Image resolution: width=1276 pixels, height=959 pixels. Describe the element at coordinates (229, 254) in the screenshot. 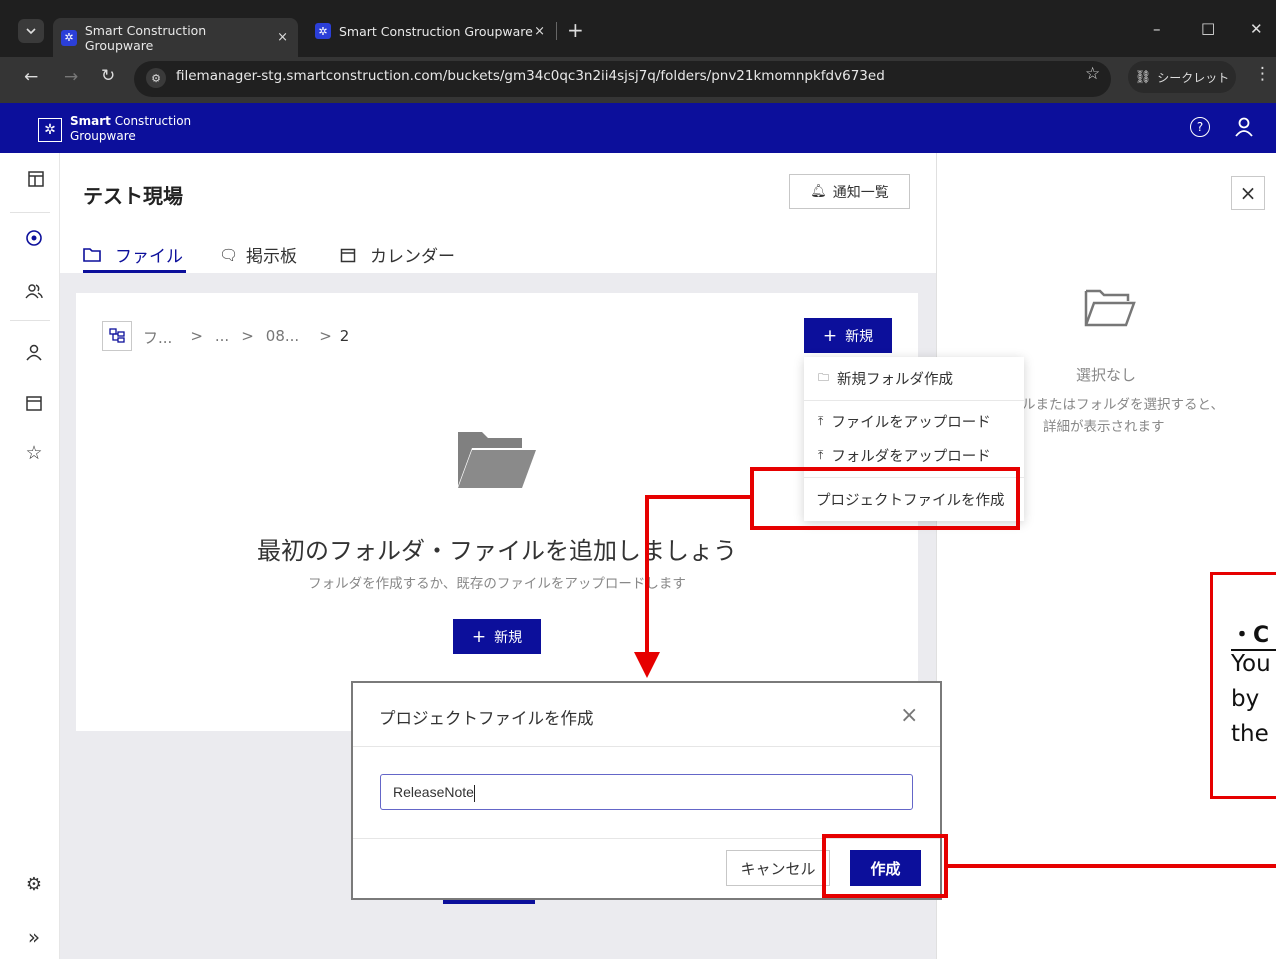

I see `chat-icon: 🗨︎` at that location.